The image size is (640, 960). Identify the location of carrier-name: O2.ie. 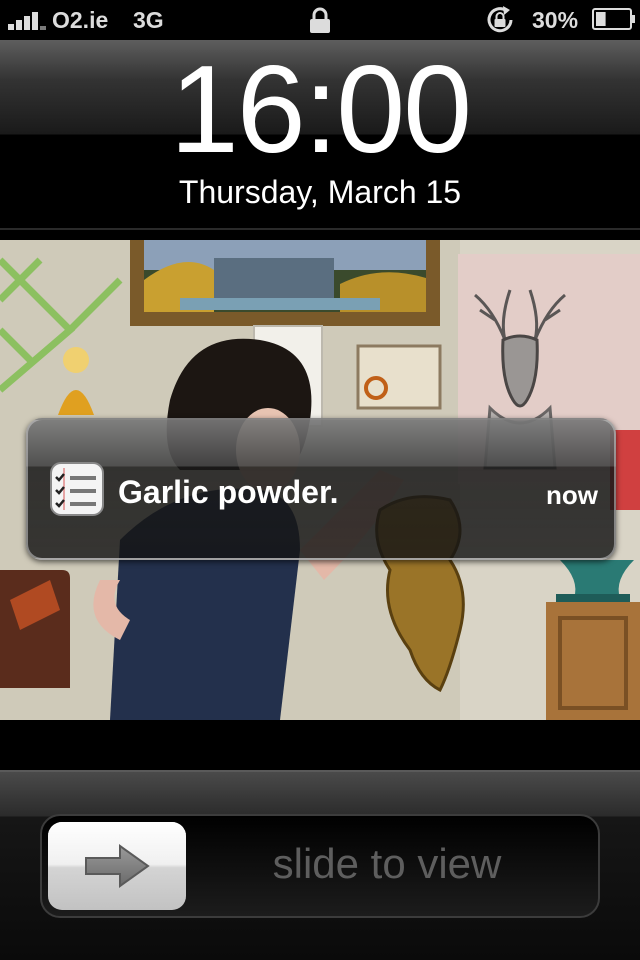
(80, 20).